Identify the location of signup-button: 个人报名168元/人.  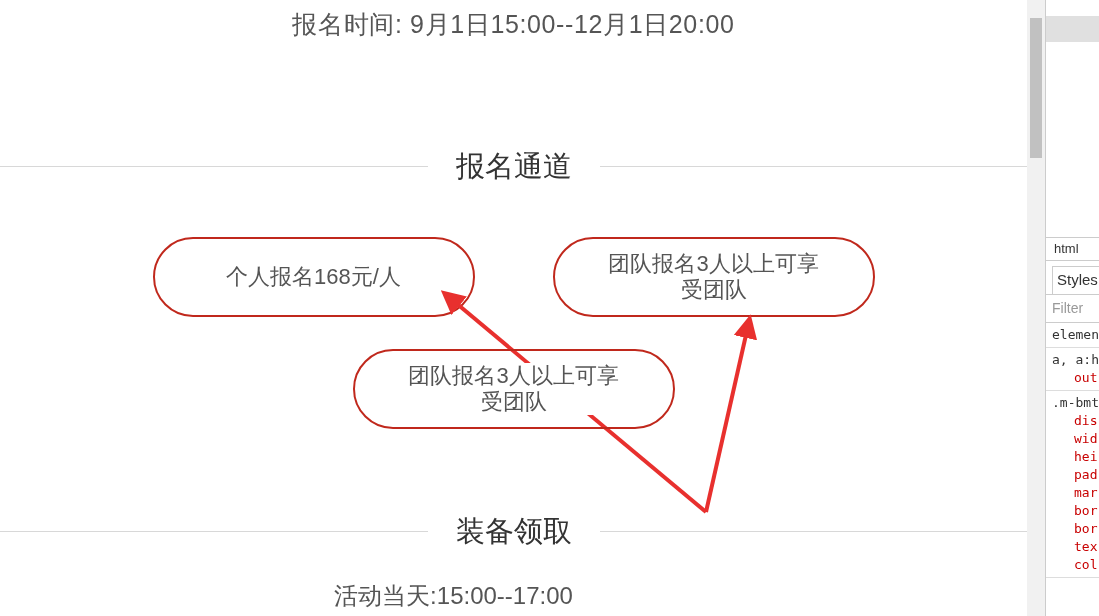
(313, 277).